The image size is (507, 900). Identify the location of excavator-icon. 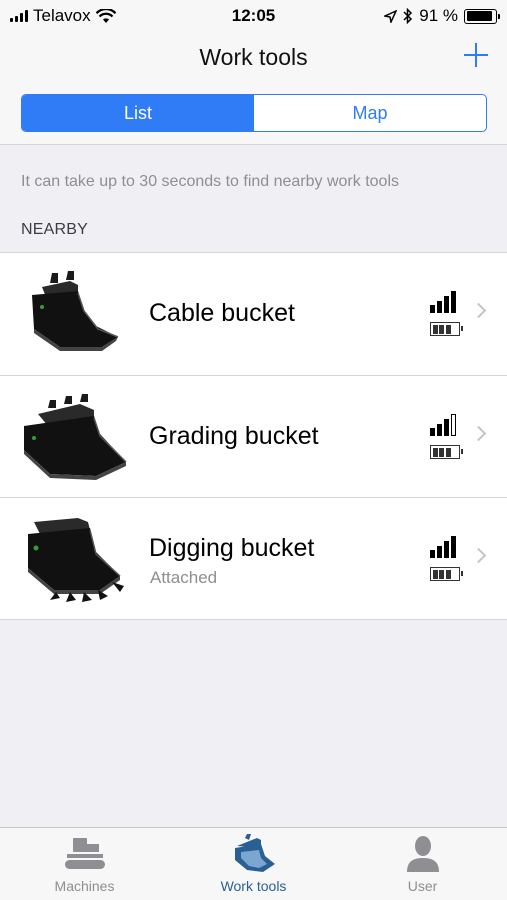
(84, 853).